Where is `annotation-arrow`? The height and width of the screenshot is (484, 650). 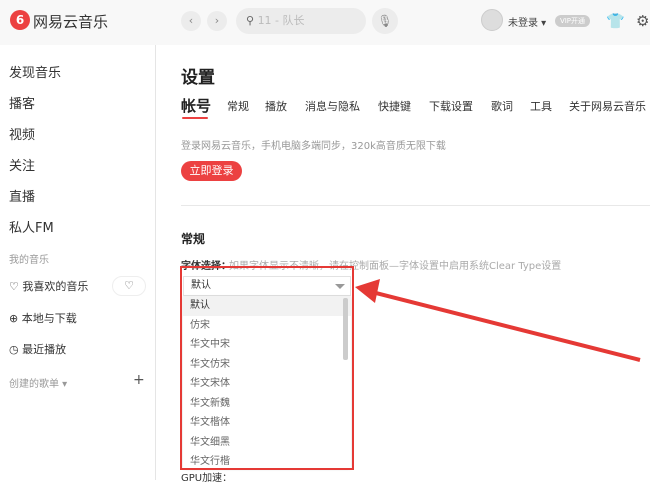
annotation-arrow is located at coordinates (498, 320).